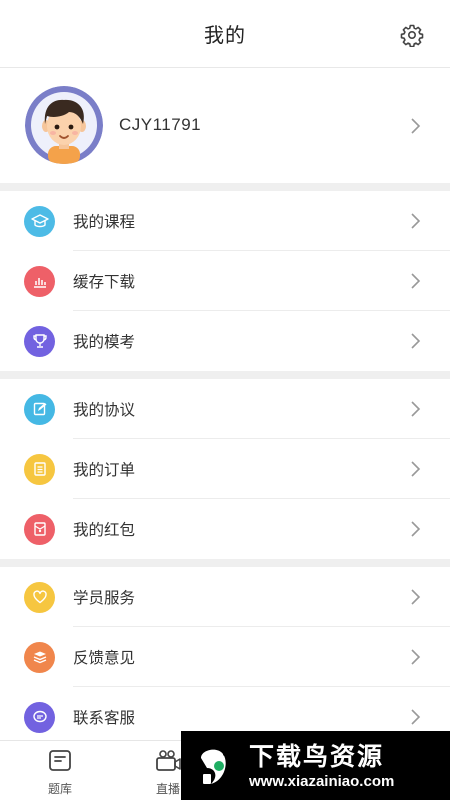 Image resolution: width=450 pixels, height=800 pixels. Describe the element at coordinates (104, 470) in the screenshot. I see `menu-label: 我的订单` at that location.